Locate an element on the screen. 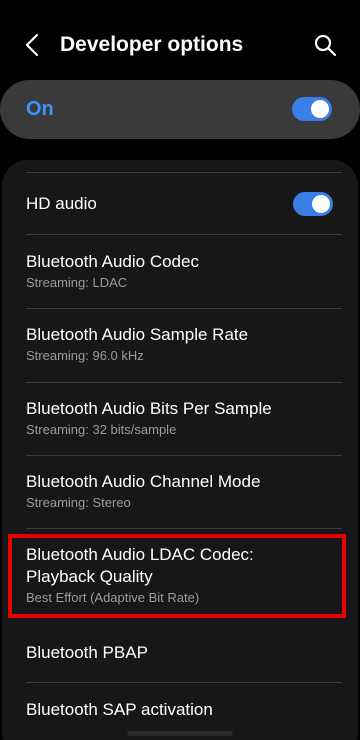 The width and height of the screenshot is (360, 740). master-switch-toggle is located at coordinates (312, 109).